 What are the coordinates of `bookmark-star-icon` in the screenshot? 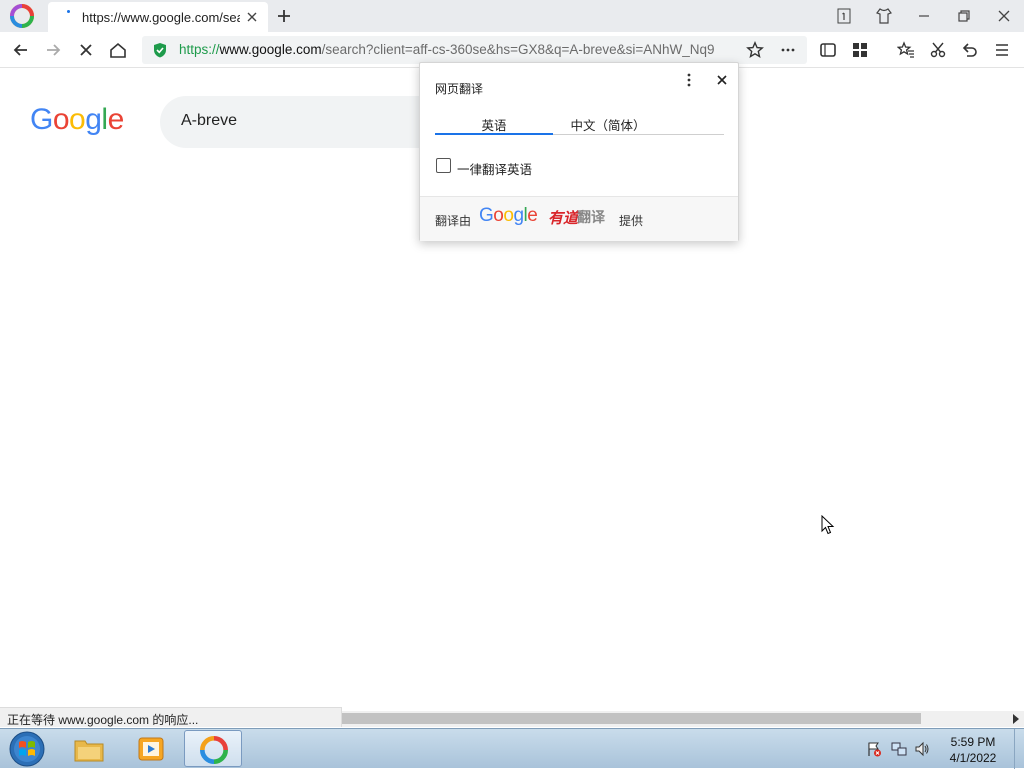 It's located at (755, 50).